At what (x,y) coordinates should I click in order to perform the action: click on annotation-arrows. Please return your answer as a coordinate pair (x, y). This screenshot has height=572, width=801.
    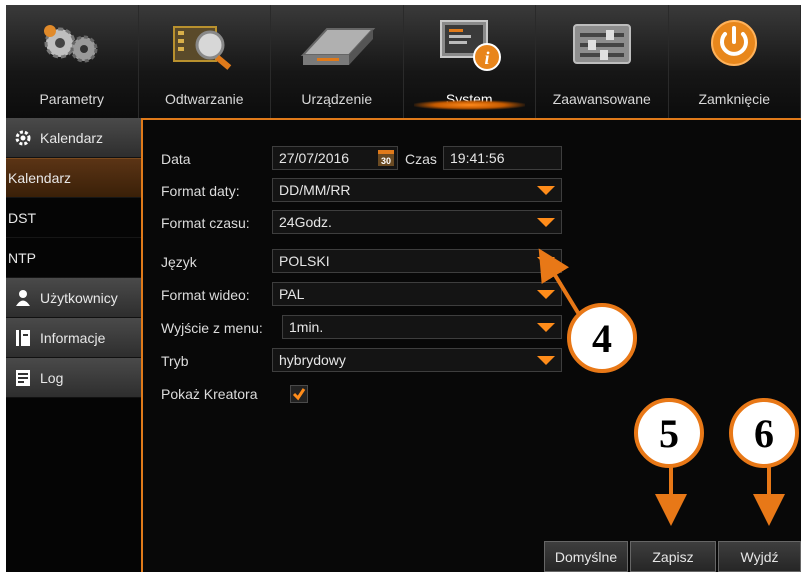
    Looking at the image, I should click on (661, 387).